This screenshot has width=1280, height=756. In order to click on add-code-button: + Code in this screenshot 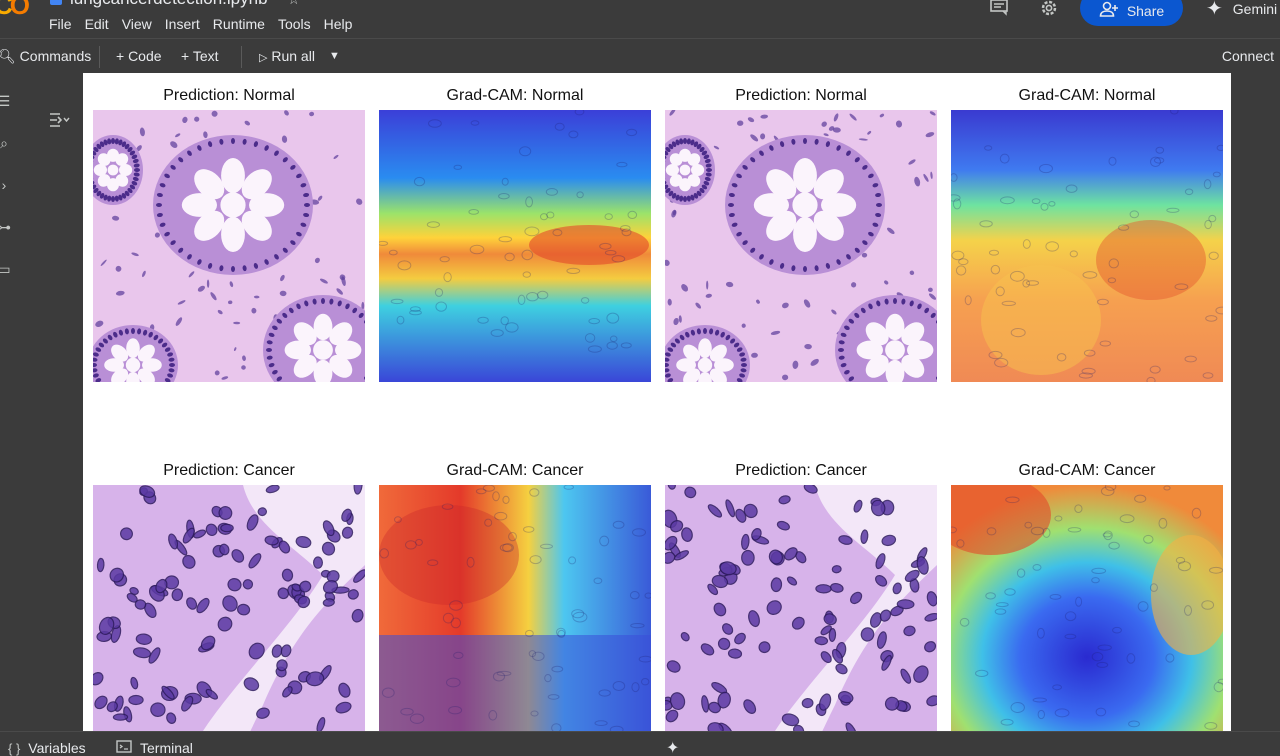, I will do `click(139, 56)`.